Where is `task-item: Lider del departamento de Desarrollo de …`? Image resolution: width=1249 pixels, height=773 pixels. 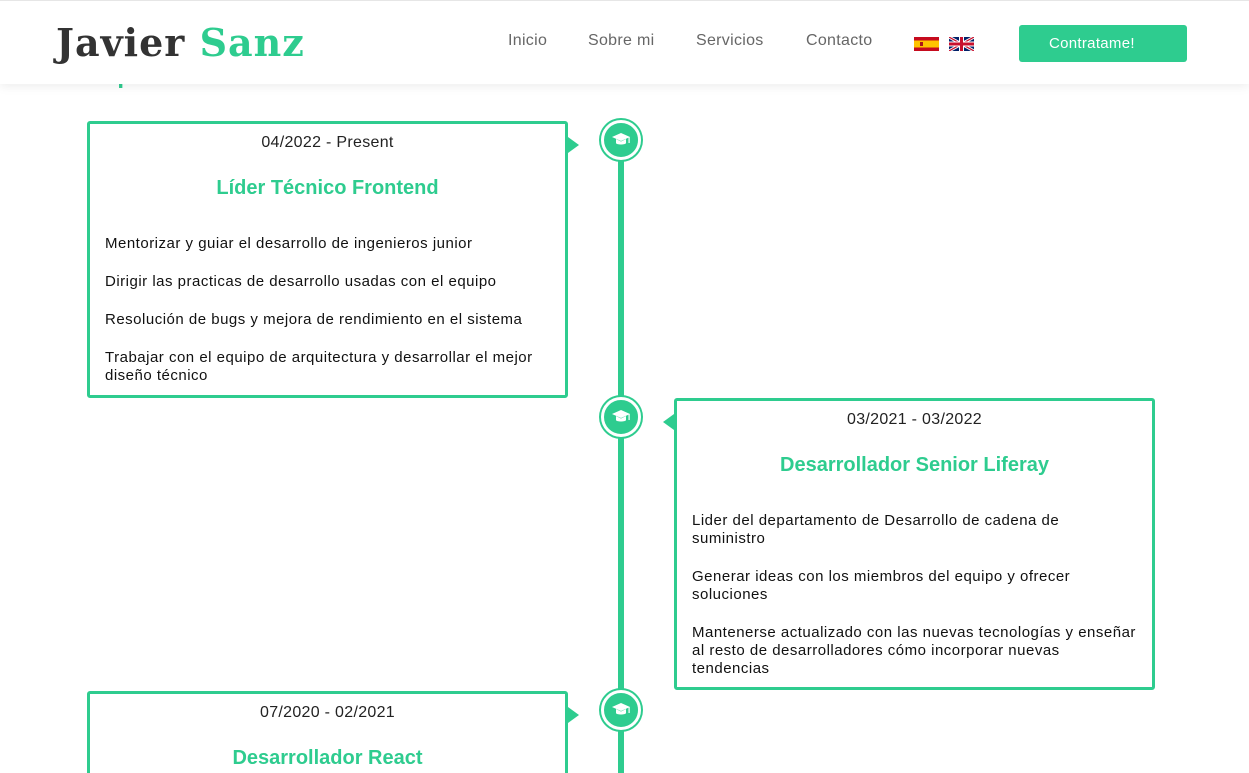
task-item: Lider del departamento de Desarrollo de … is located at coordinates (876, 529).